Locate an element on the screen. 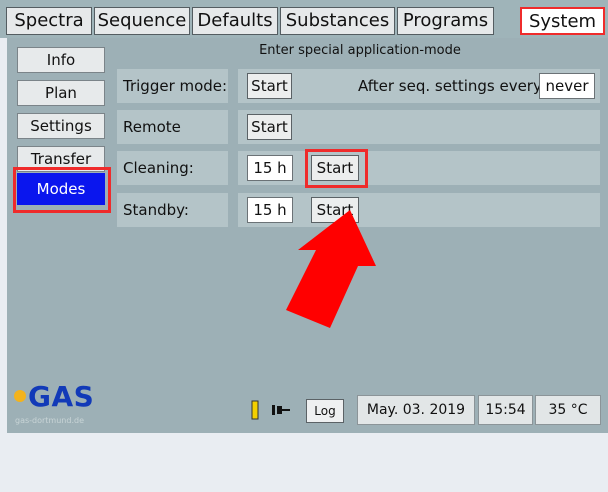  cleaning-start-highlight-box is located at coordinates (336, 168).